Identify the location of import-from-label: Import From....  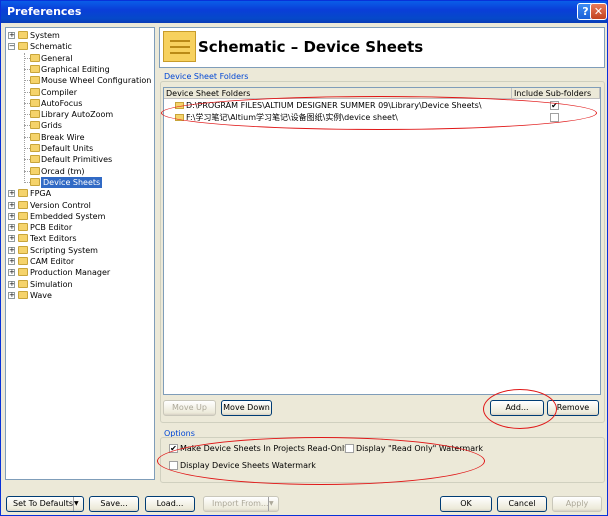
(240, 503).